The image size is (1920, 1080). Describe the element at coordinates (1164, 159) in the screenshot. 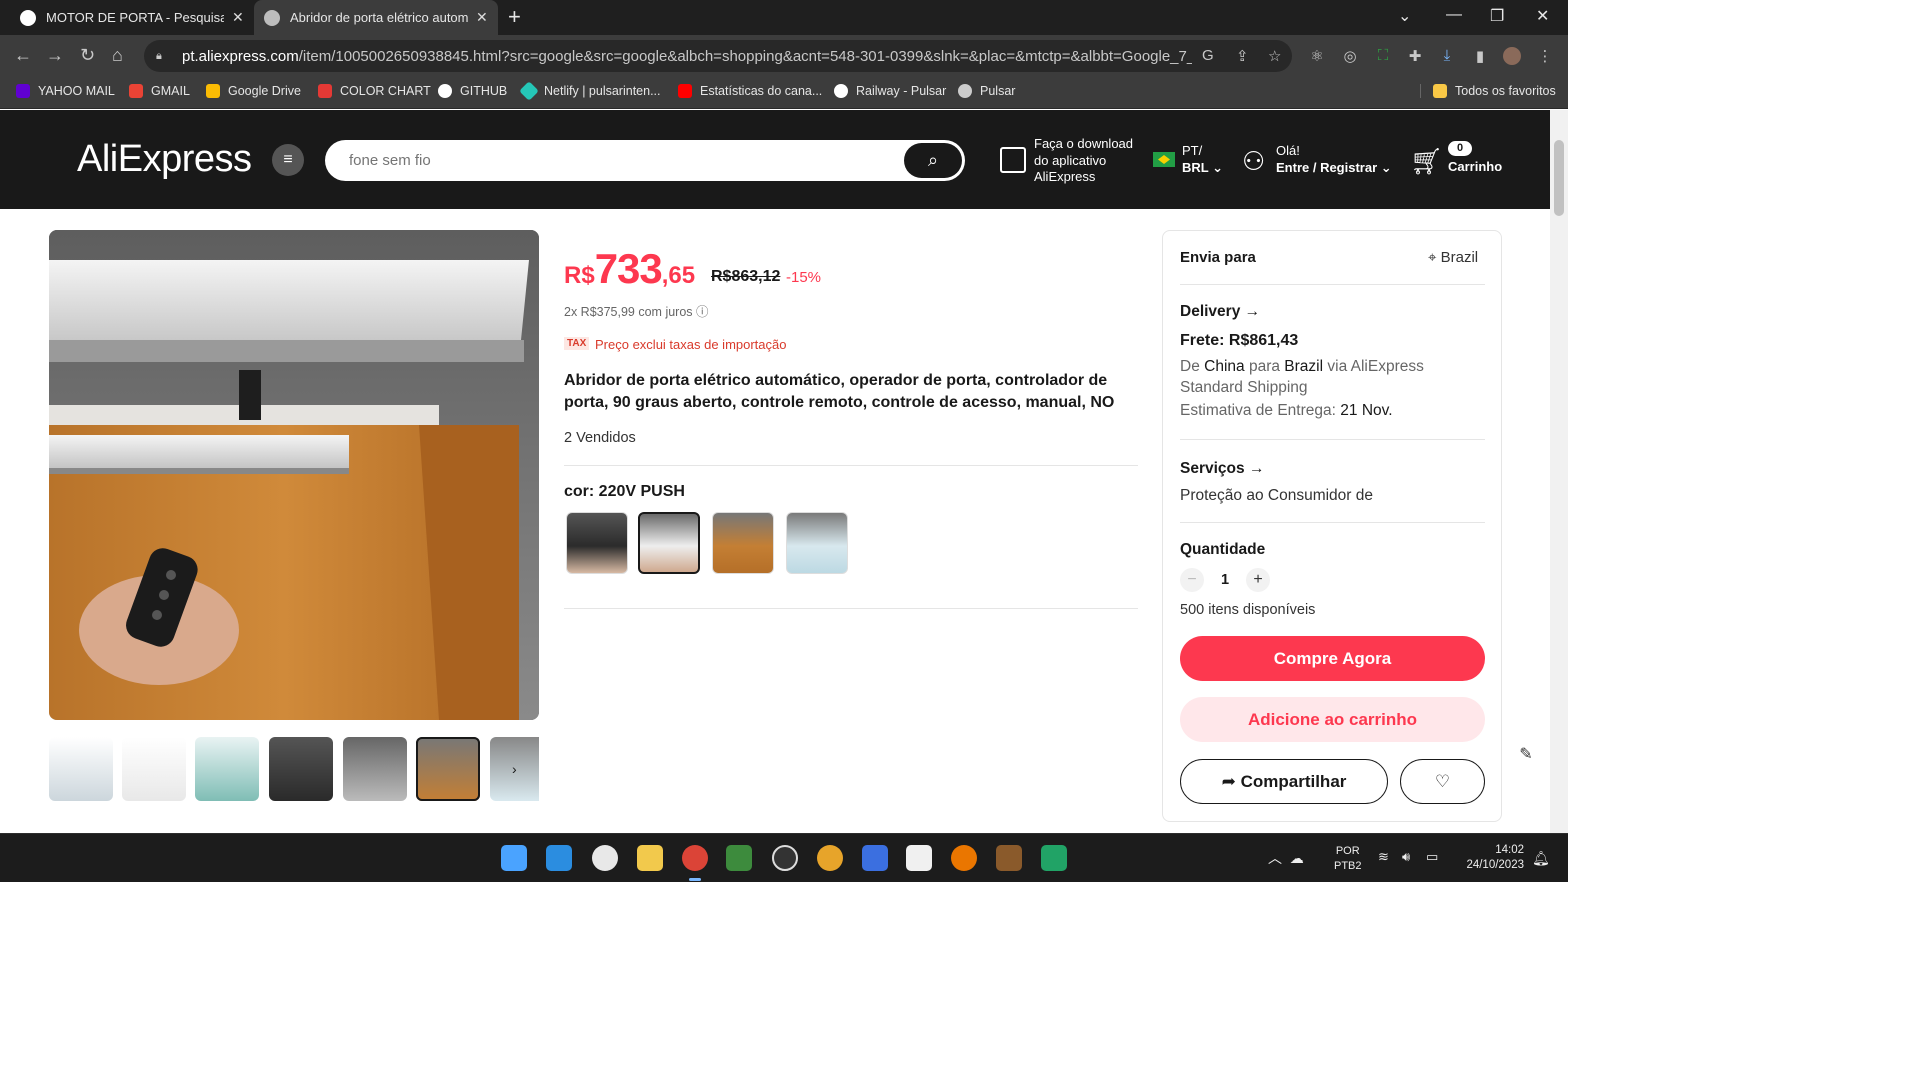

I see `brazil-flag-icon` at that location.